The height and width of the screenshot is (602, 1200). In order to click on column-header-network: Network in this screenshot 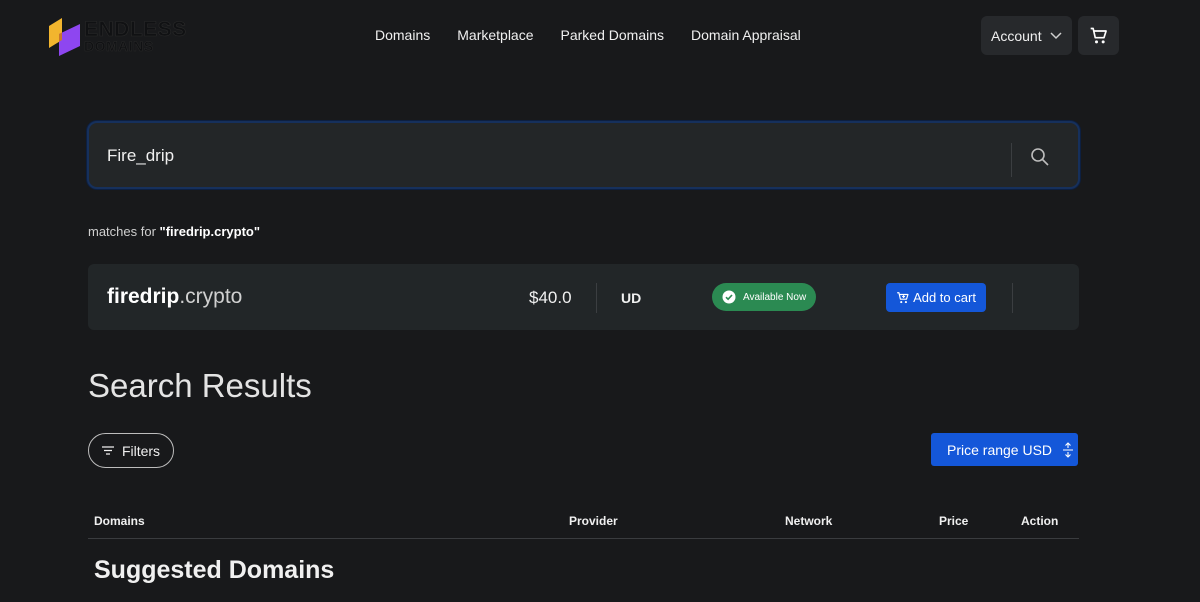, I will do `click(808, 521)`.